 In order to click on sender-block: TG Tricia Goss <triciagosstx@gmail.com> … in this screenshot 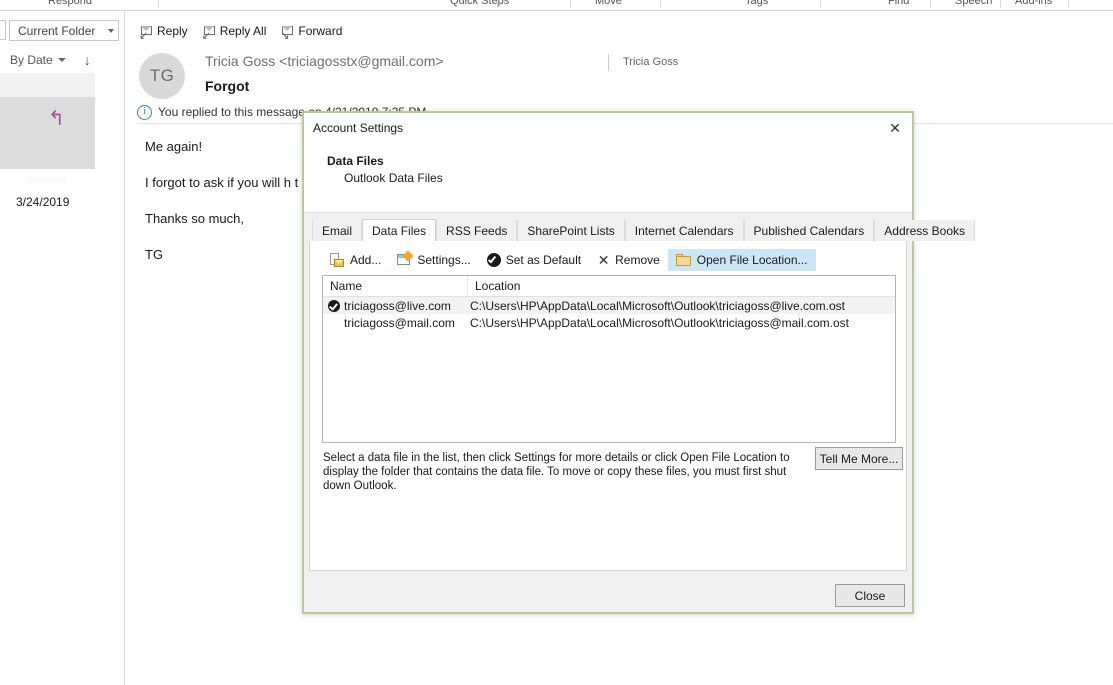, I will do `click(619, 77)`.